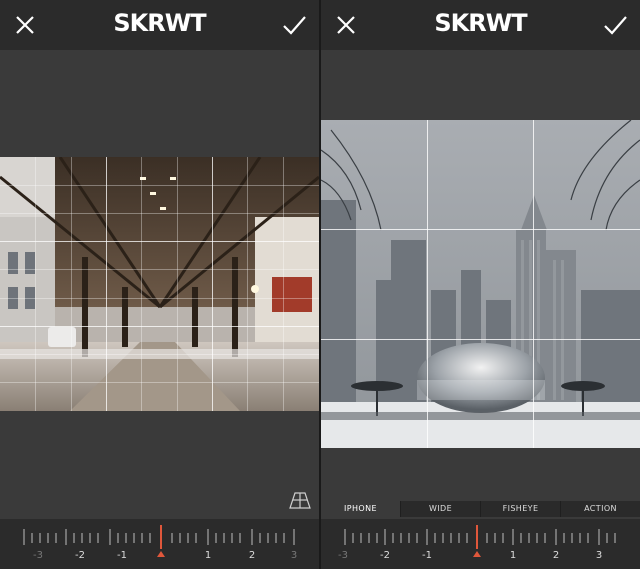  What do you see at coordinates (440, 509) in the screenshot?
I see `lens-tab-wide: WIDE` at bounding box center [440, 509].